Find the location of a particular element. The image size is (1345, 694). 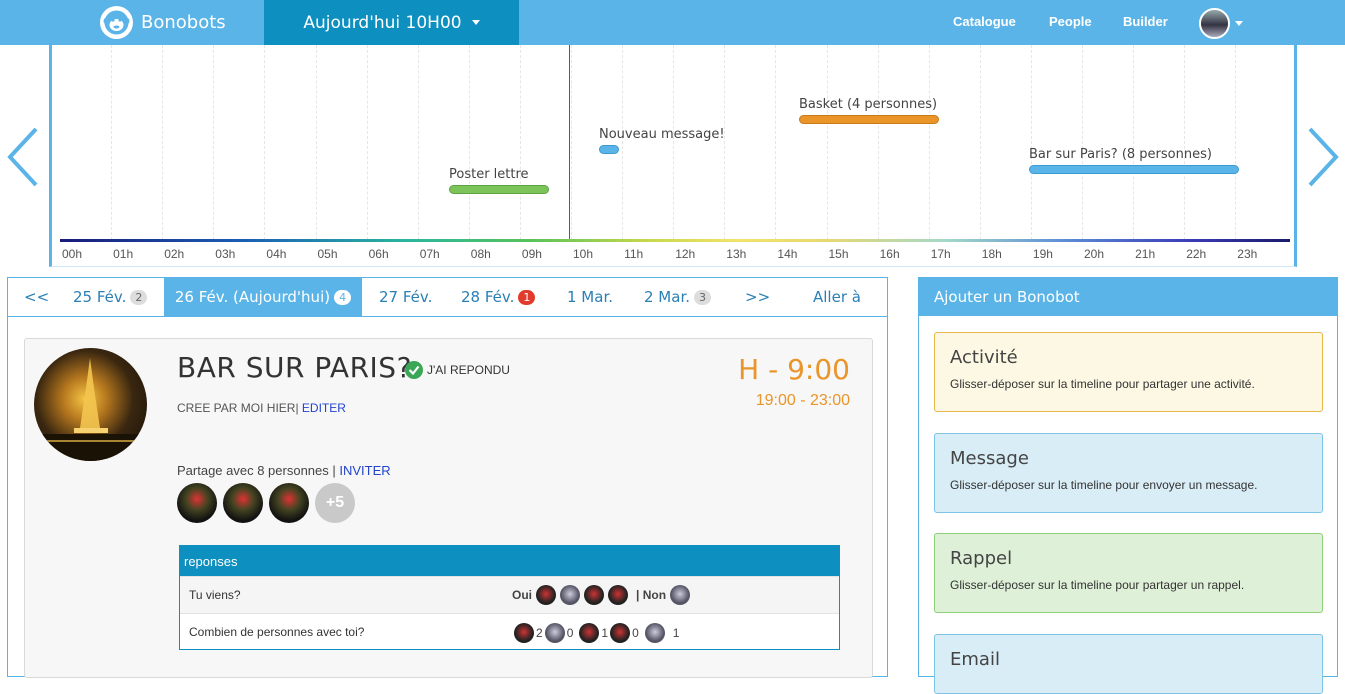

tab-label: 1 Mar. is located at coordinates (590, 297).